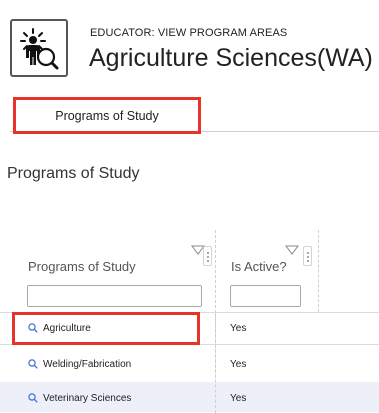  I want to click on column-header-programs-of-study: Programs of Study, so click(82, 266).